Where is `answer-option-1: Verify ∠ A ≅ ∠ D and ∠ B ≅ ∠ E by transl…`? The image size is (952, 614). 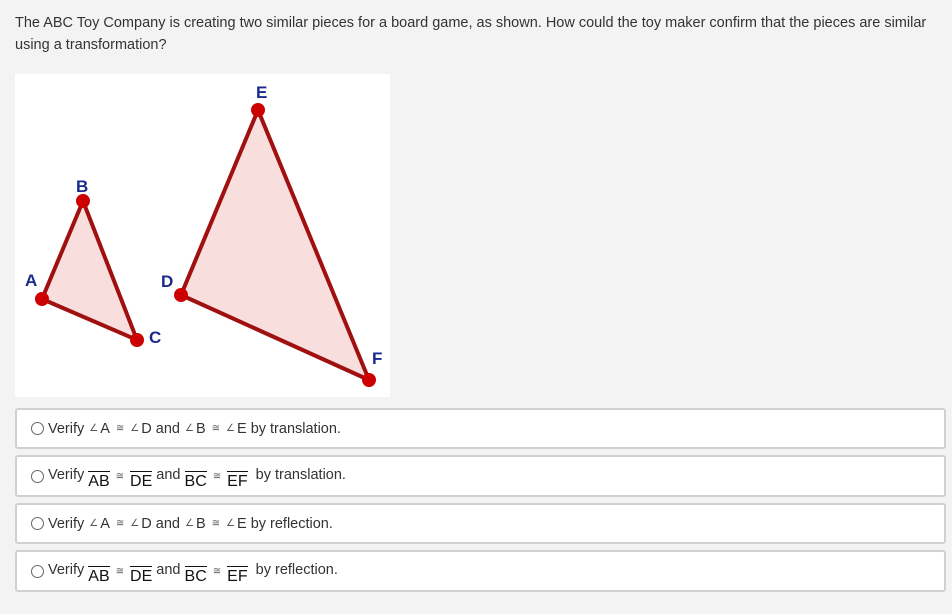 answer-option-1: Verify ∠ A ≅ ∠ D and ∠ B ≅ ∠ E by transl… is located at coordinates (480, 428).